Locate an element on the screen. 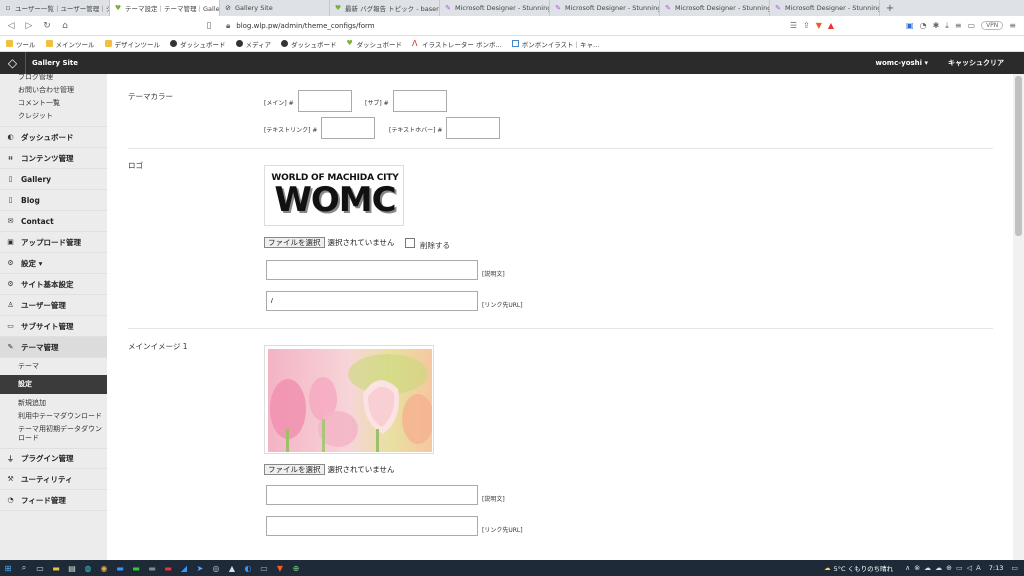  bookmark-item: ツール is located at coordinates (21, 44).